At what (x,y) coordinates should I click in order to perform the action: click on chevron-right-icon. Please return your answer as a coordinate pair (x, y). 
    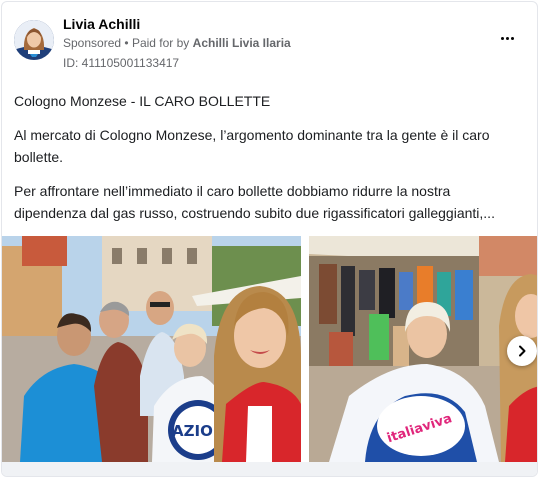
    Looking at the image, I should click on (522, 351).